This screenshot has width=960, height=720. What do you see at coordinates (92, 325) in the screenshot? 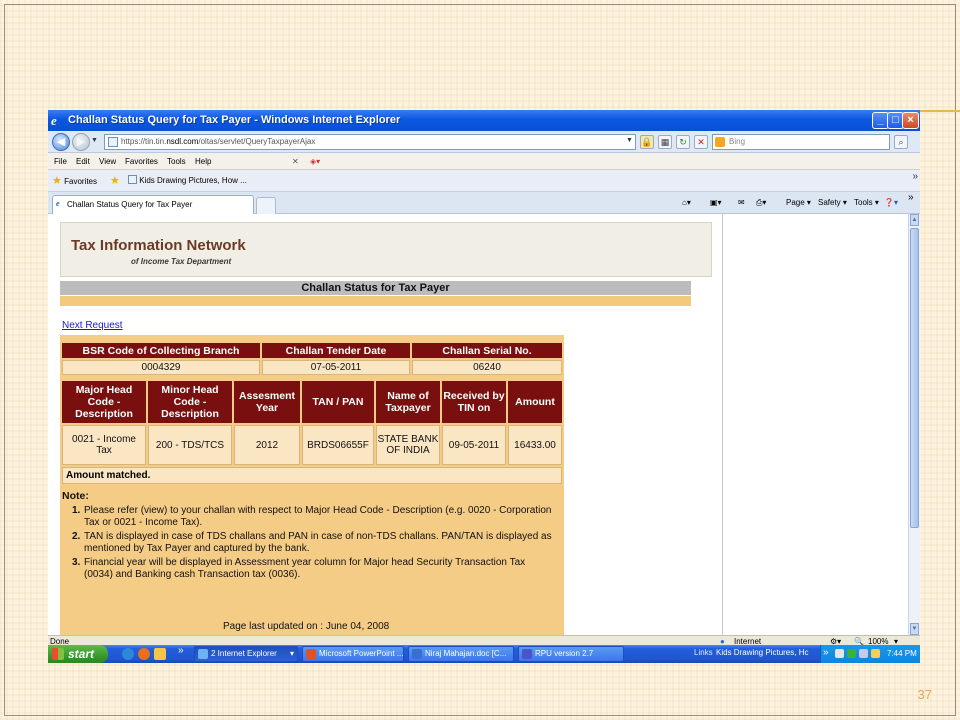
I see `next-request-link: Next Request` at bounding box center [92, 325].